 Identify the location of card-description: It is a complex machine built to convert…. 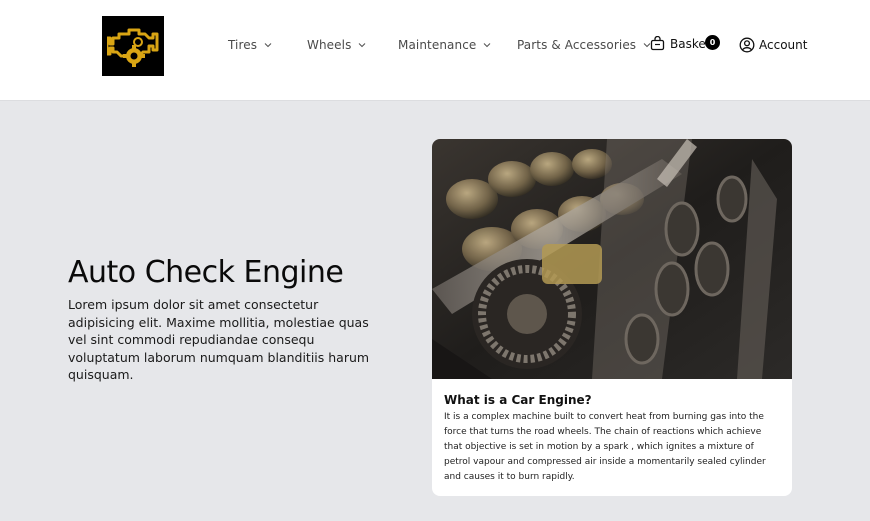
(605, 447).